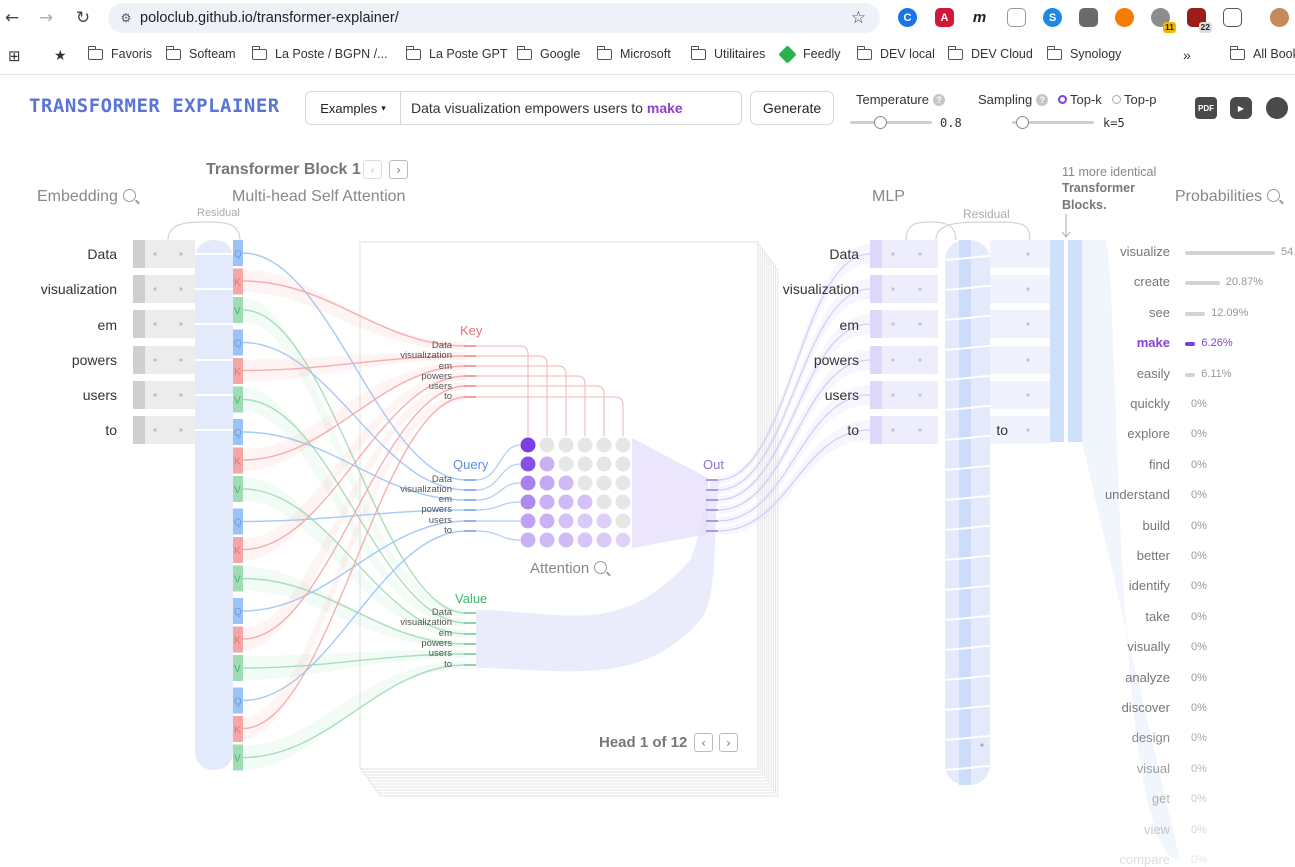 The width and height of the screenshot is (1295, 867). I want to click on more-blocks-note: 11 more identical, so click(1109, 172).